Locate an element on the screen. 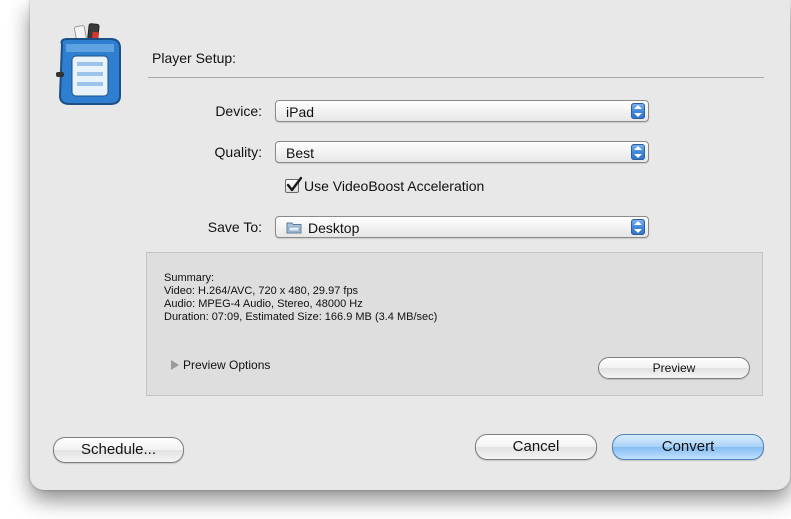 The image size is (791, 519). summary-audio: Audio: MPEG-4 Audio, Stereo, 48000 Hz is located at coordinates (263, 304).